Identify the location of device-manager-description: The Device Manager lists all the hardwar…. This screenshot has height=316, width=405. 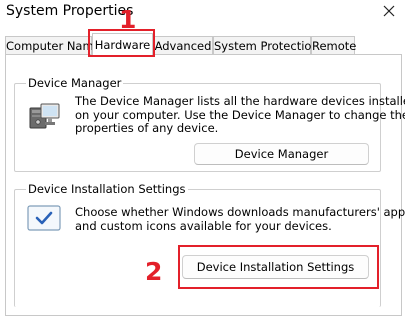
(240, 115).